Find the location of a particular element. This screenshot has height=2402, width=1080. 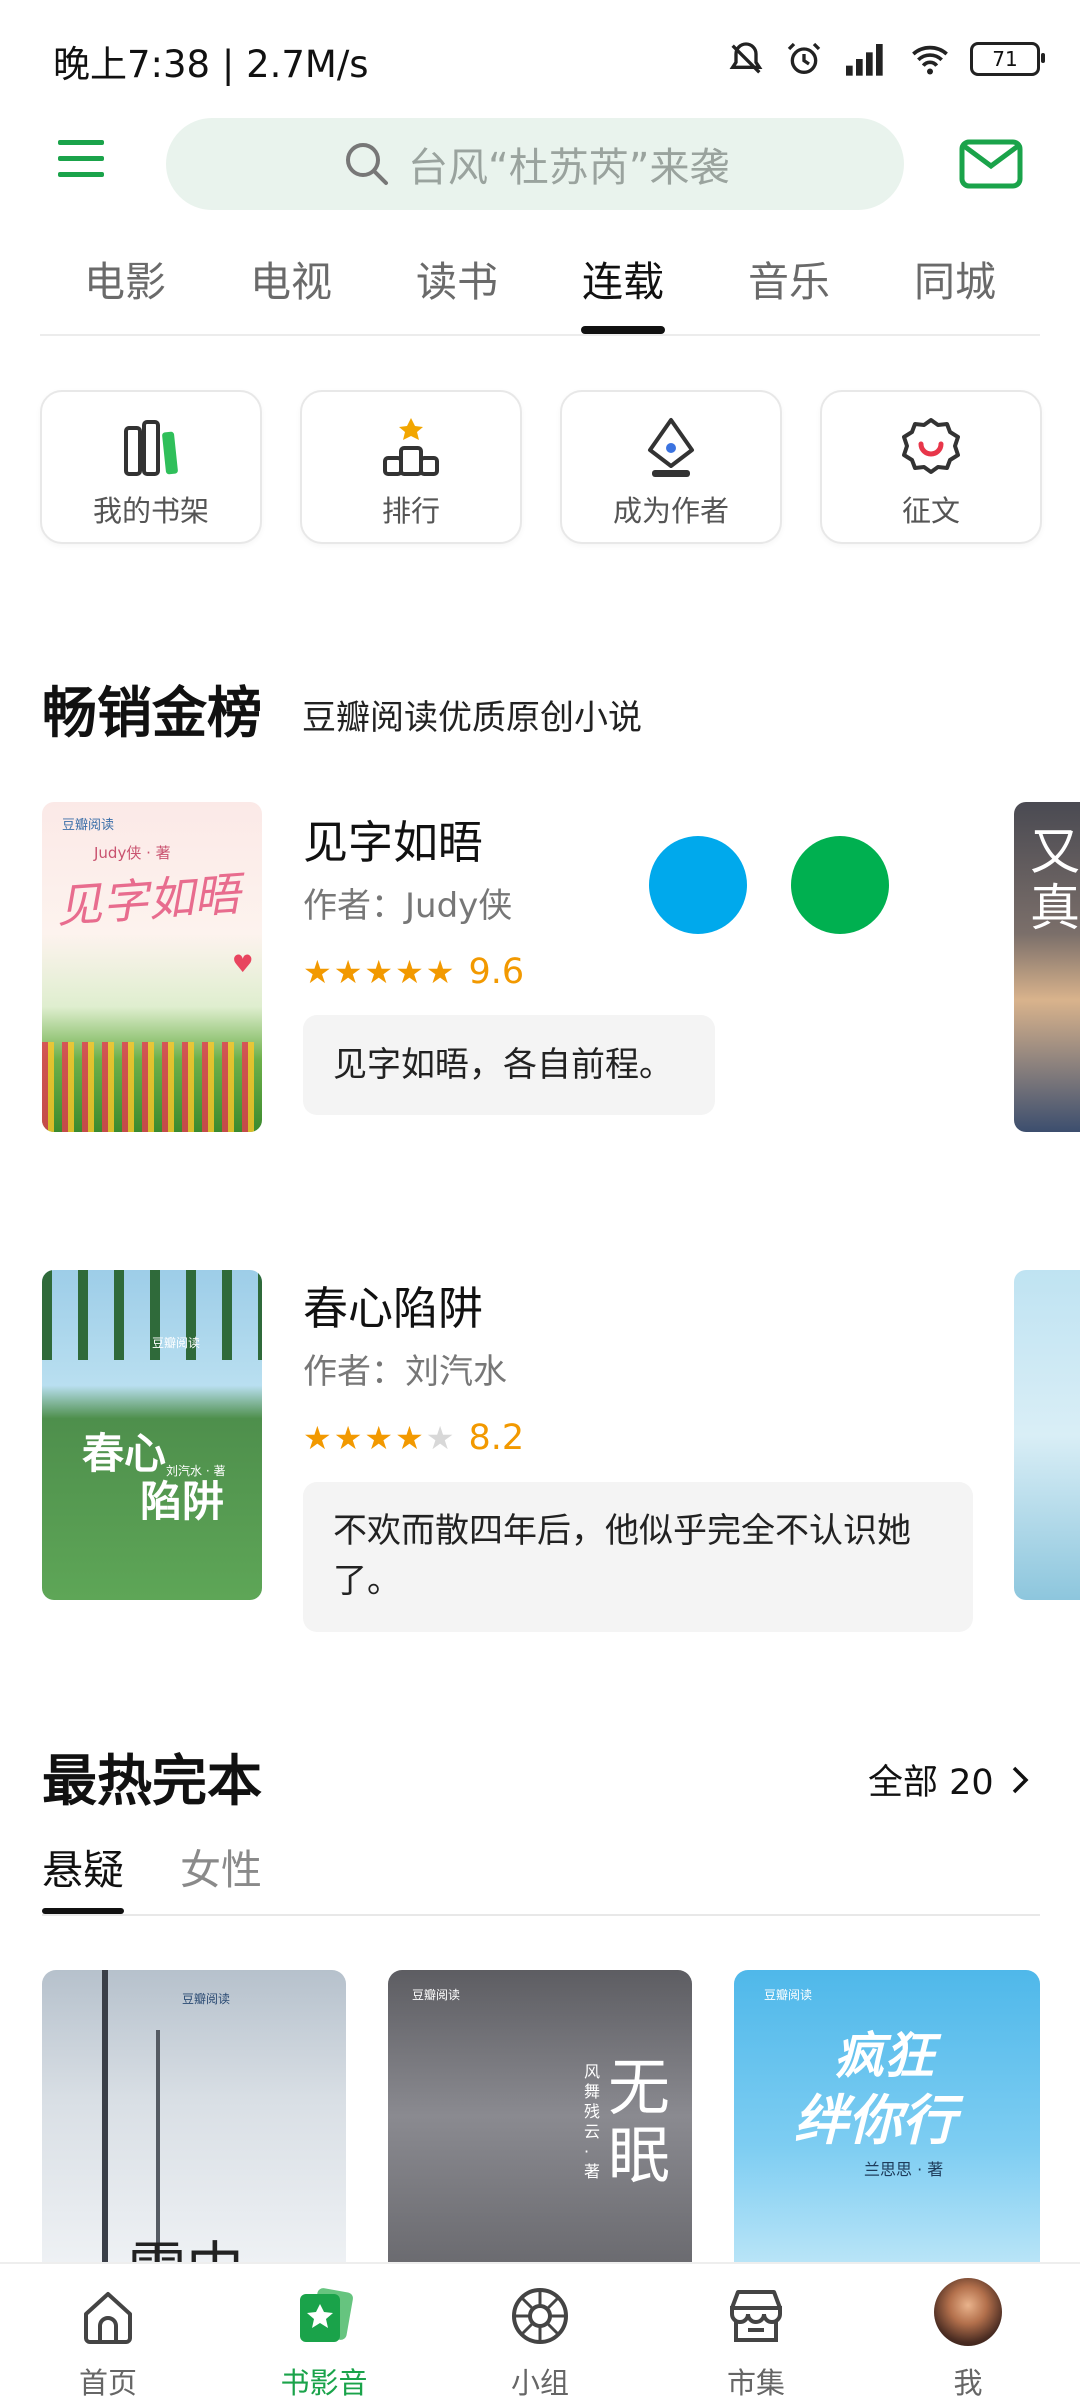

home-icon is located at coordinates (108, 2318).